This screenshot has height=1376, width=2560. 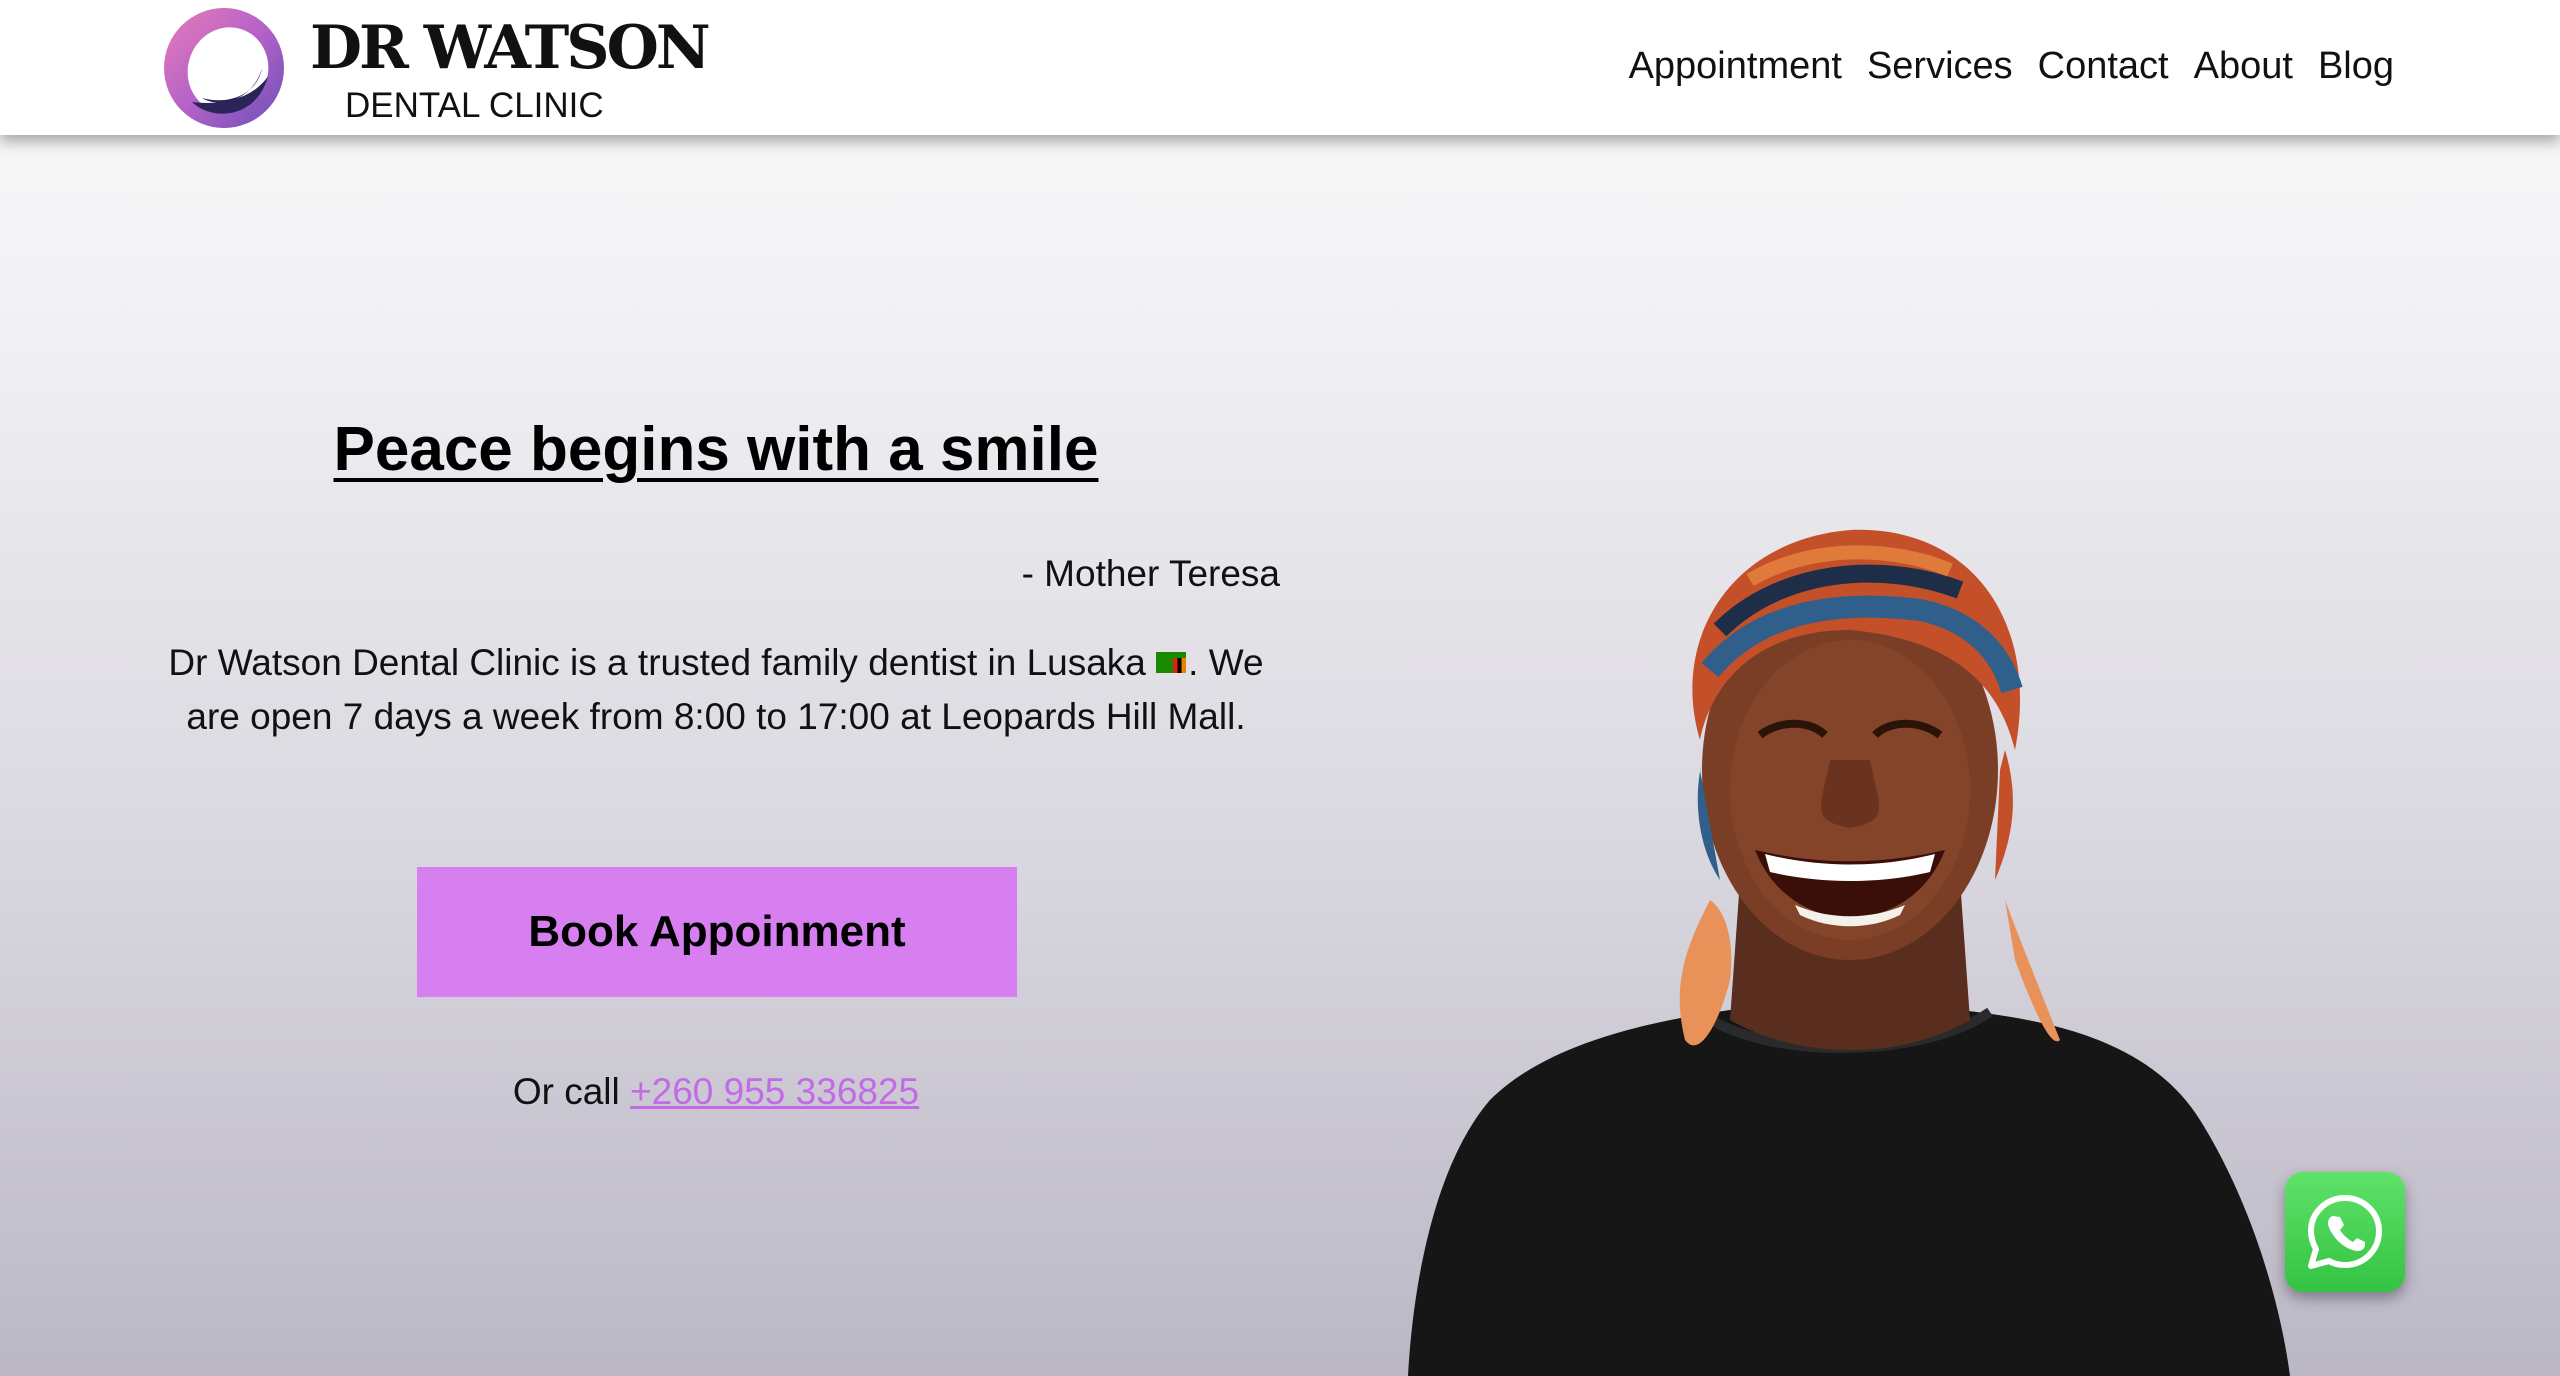 What do you see at coordinates (774, 1091) in the screenshot?
I see `phone-link: +260 955 336825` at bounding box center [774, 1091].